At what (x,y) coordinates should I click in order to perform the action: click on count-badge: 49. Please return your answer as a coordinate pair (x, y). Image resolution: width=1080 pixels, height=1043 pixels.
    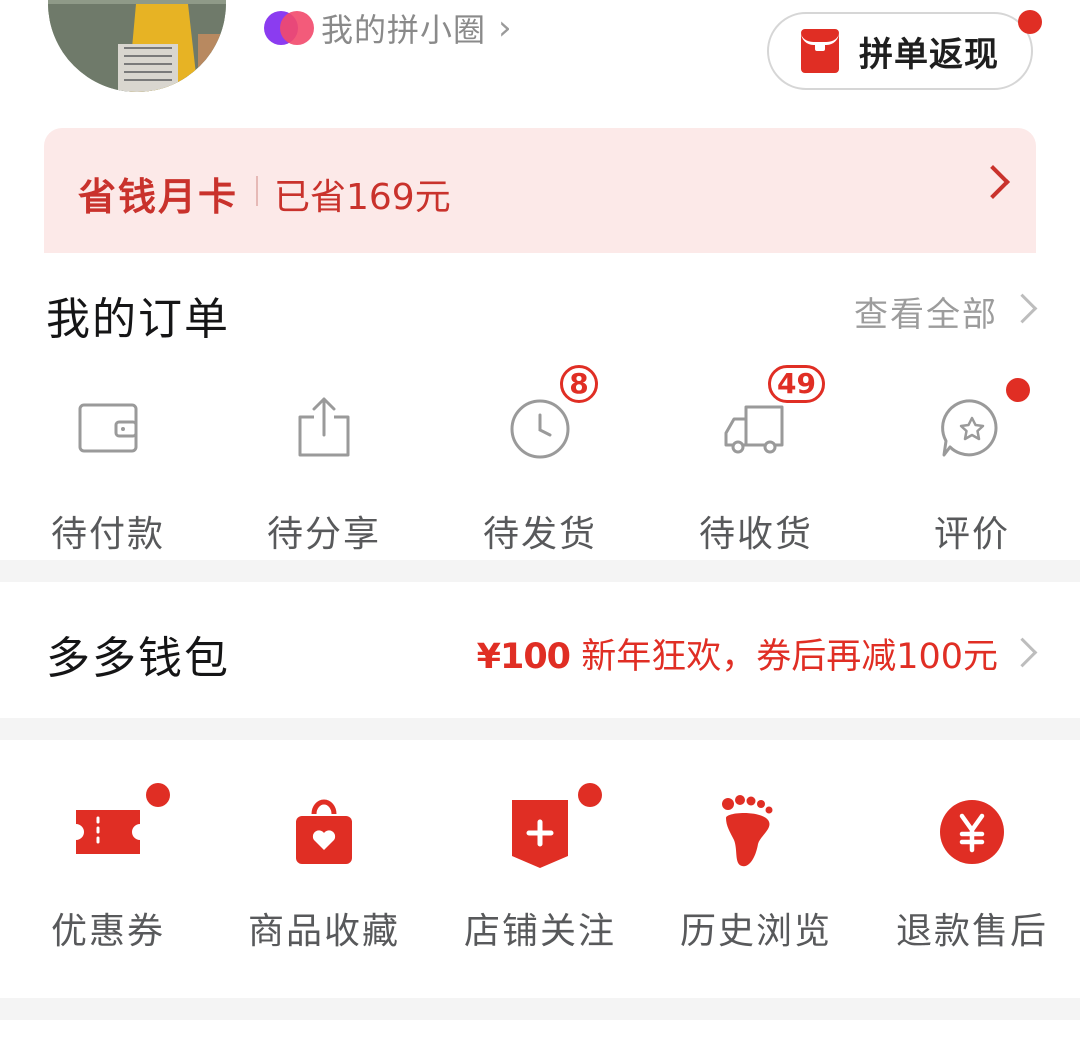
    Looking at the image, I should click on (796, 384).